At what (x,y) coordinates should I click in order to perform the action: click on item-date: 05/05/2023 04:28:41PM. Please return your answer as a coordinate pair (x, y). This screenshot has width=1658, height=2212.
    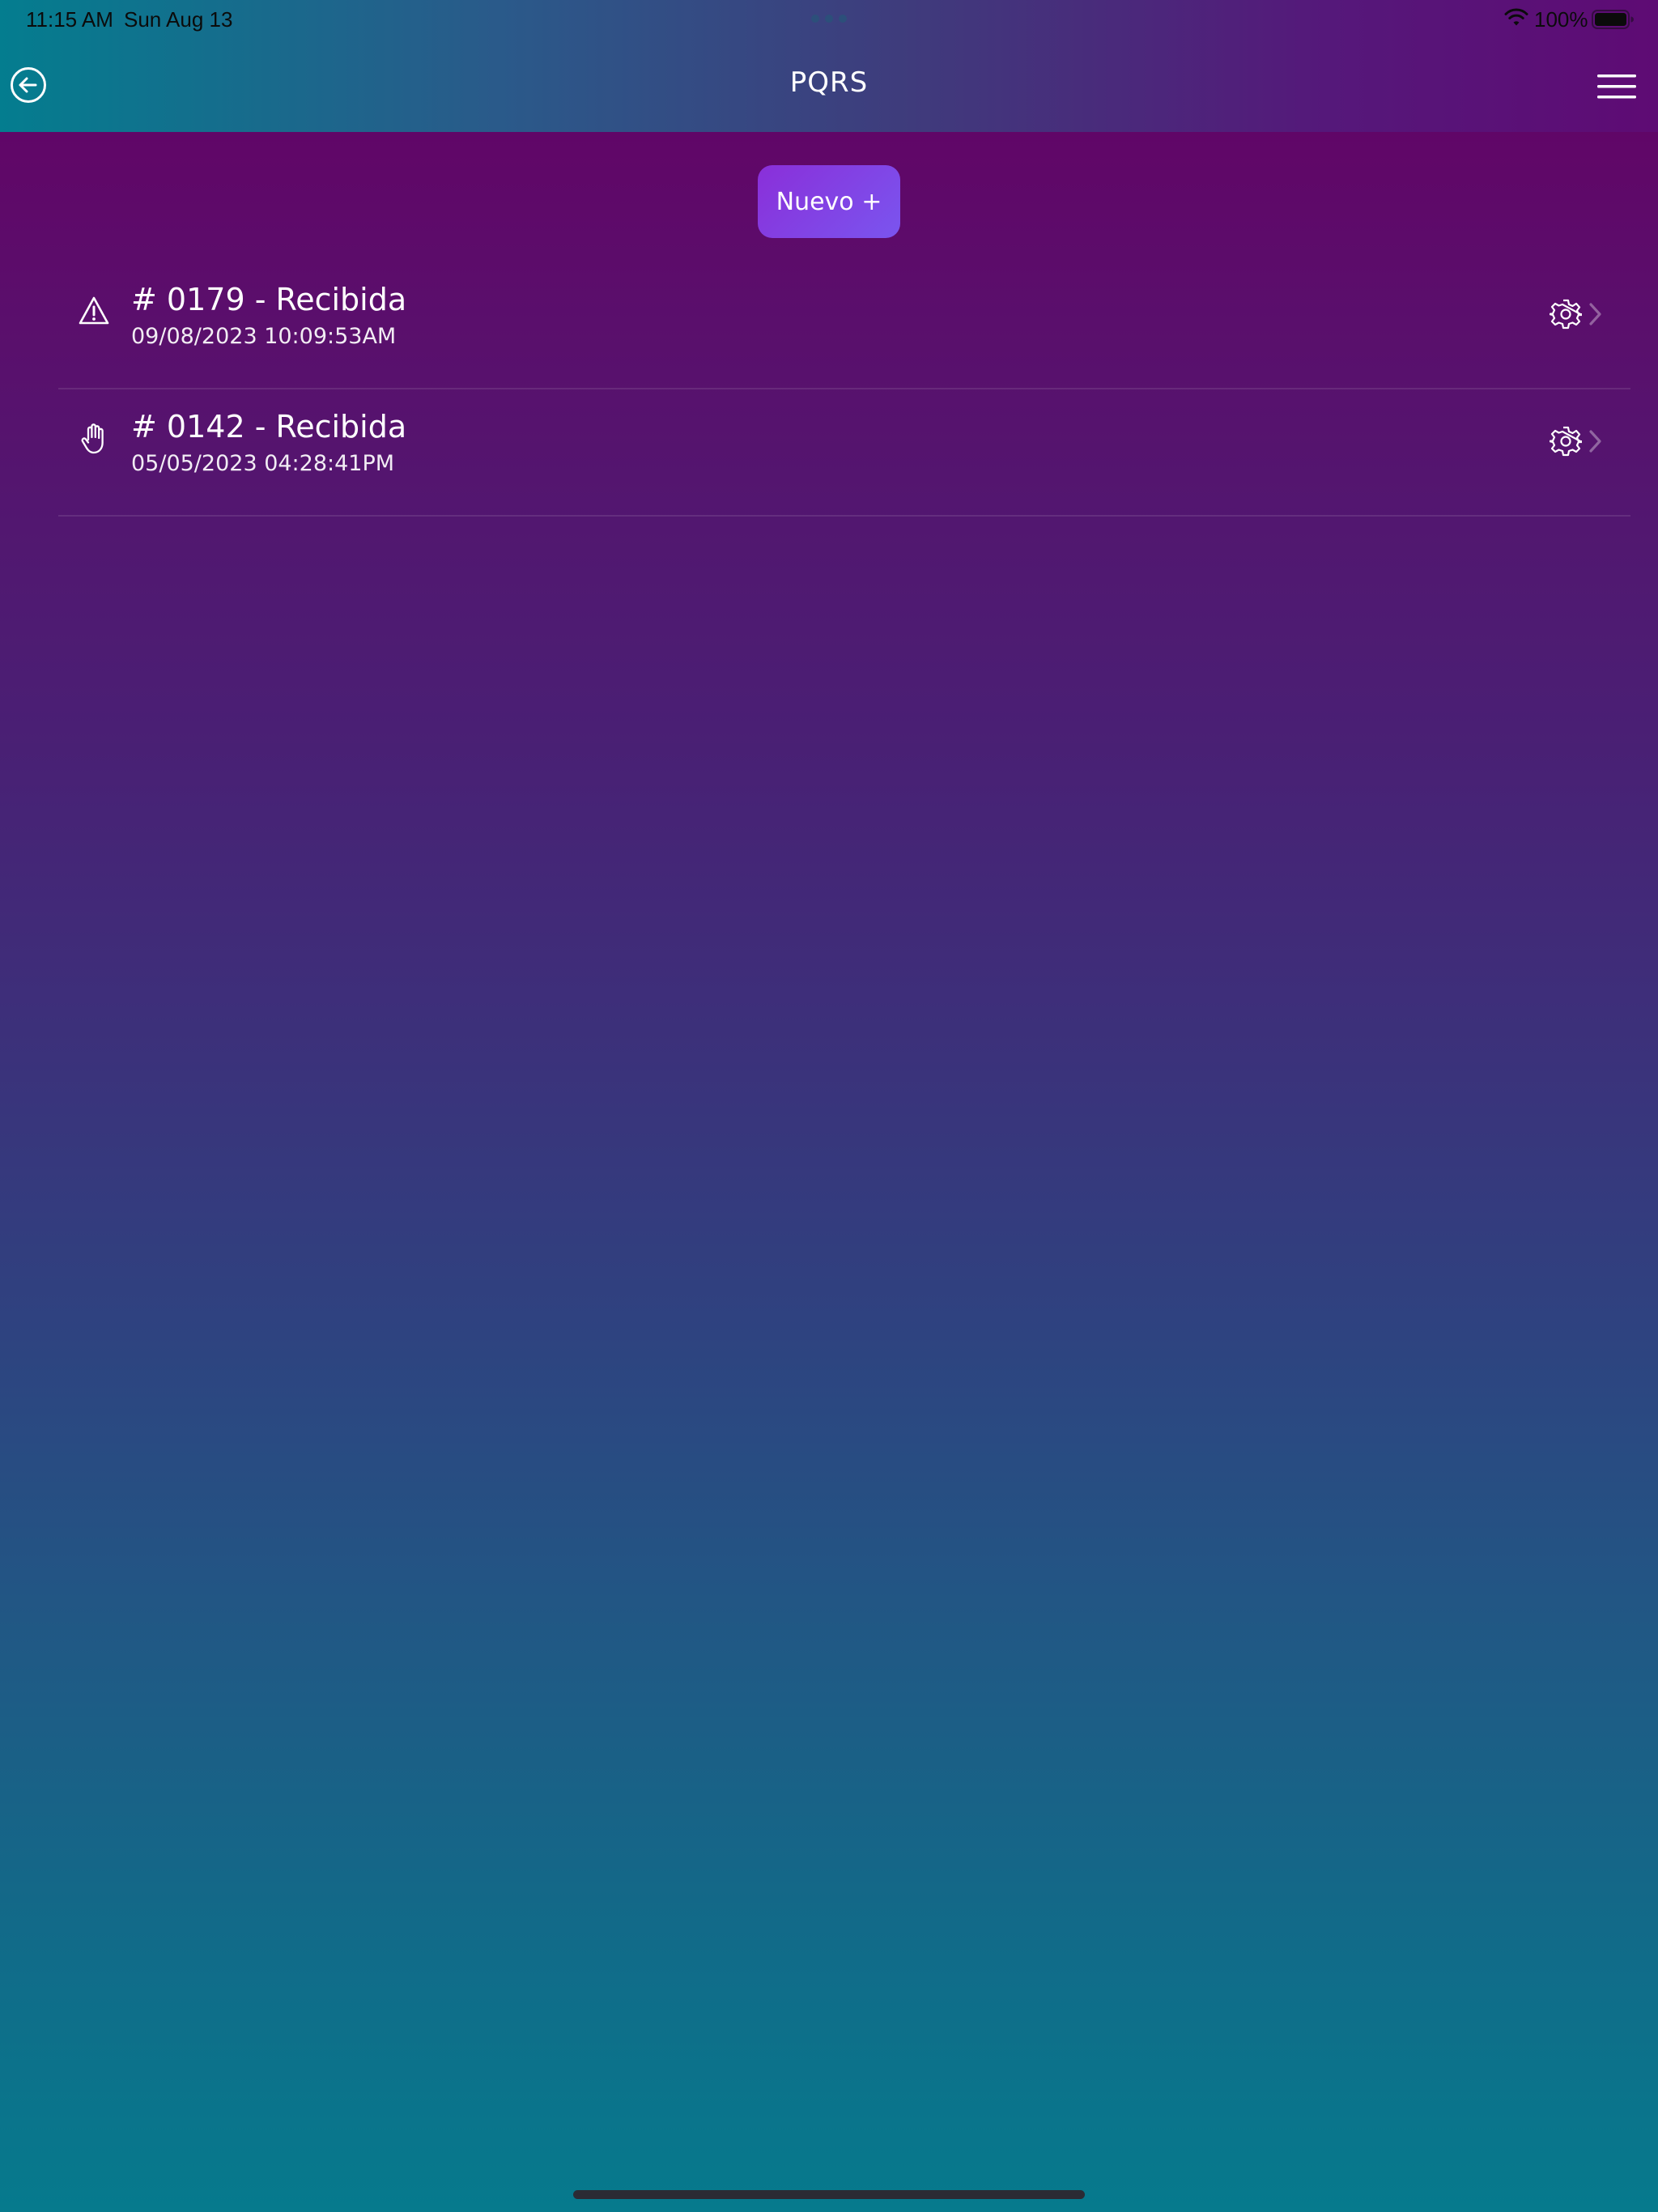
    Looking at the image, I should click on (263, 464).